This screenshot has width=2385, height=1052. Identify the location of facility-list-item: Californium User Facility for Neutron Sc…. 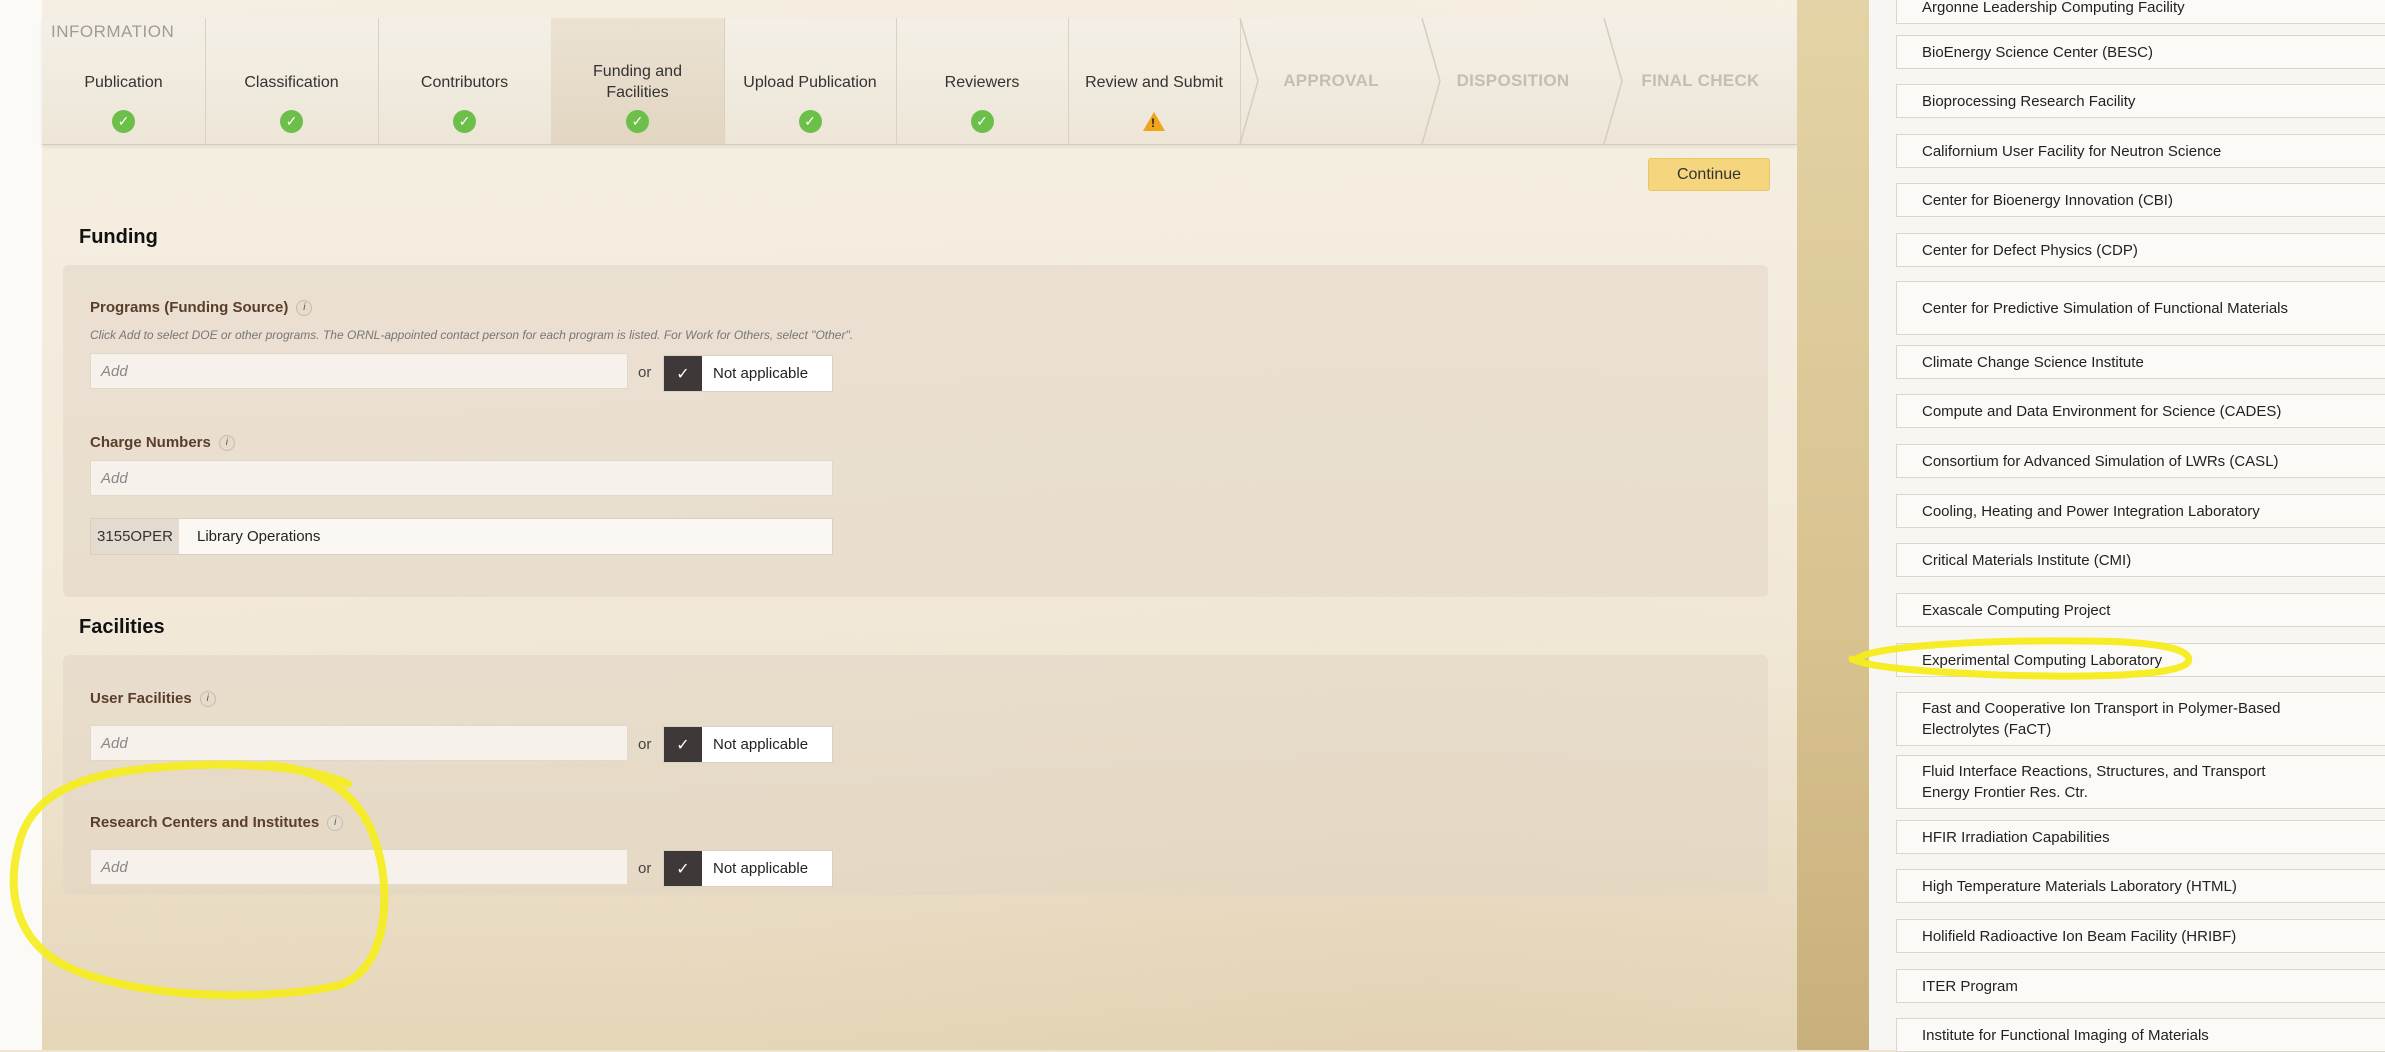
(2140, 151).